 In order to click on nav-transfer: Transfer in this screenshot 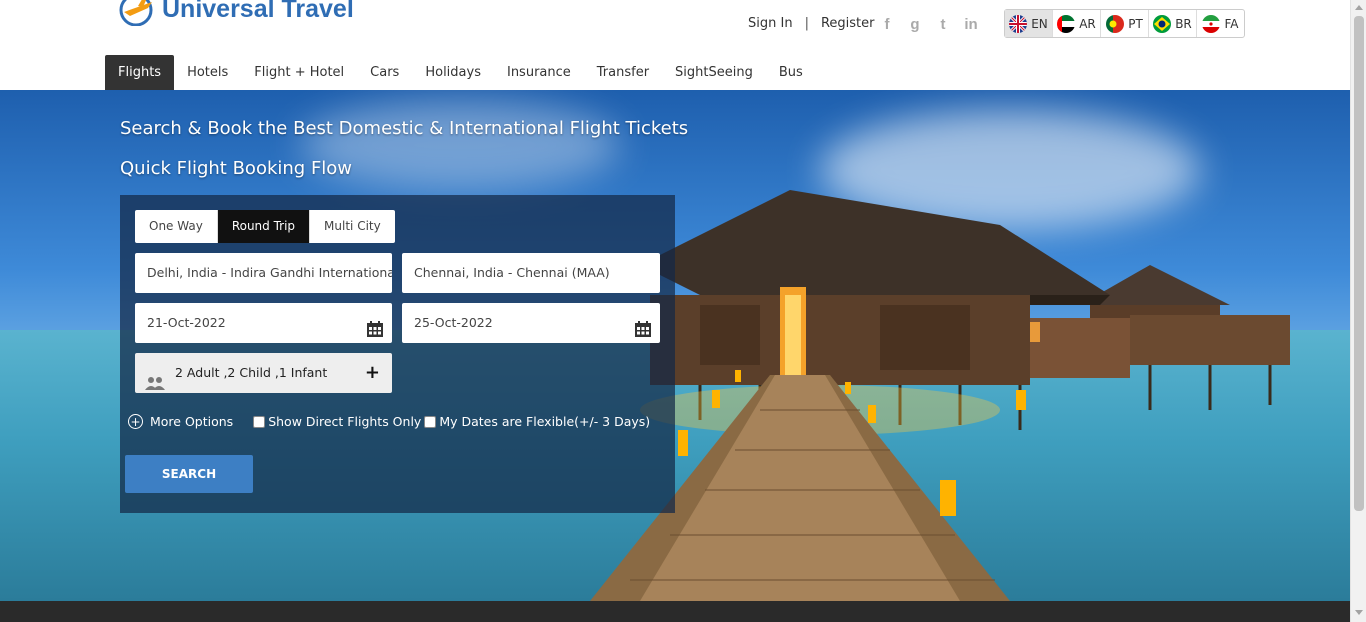, I will do `click(623, 72)`.